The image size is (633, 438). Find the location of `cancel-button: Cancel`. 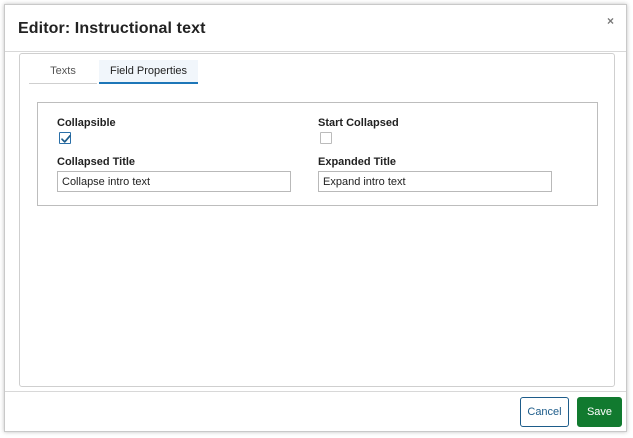

cancel-button: Cancel is located at coordinates (544, 412).